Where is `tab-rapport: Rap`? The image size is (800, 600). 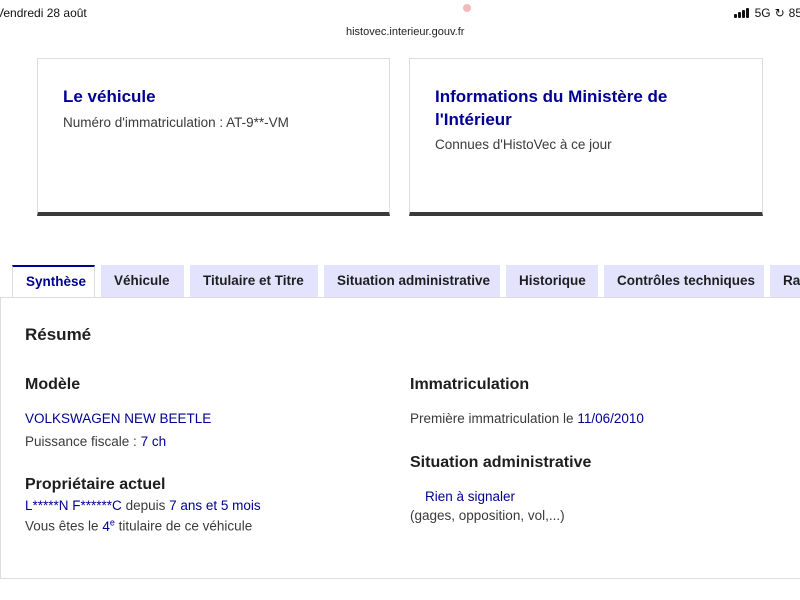
tab-rapport: Rap is located at coordinates (785, 281).